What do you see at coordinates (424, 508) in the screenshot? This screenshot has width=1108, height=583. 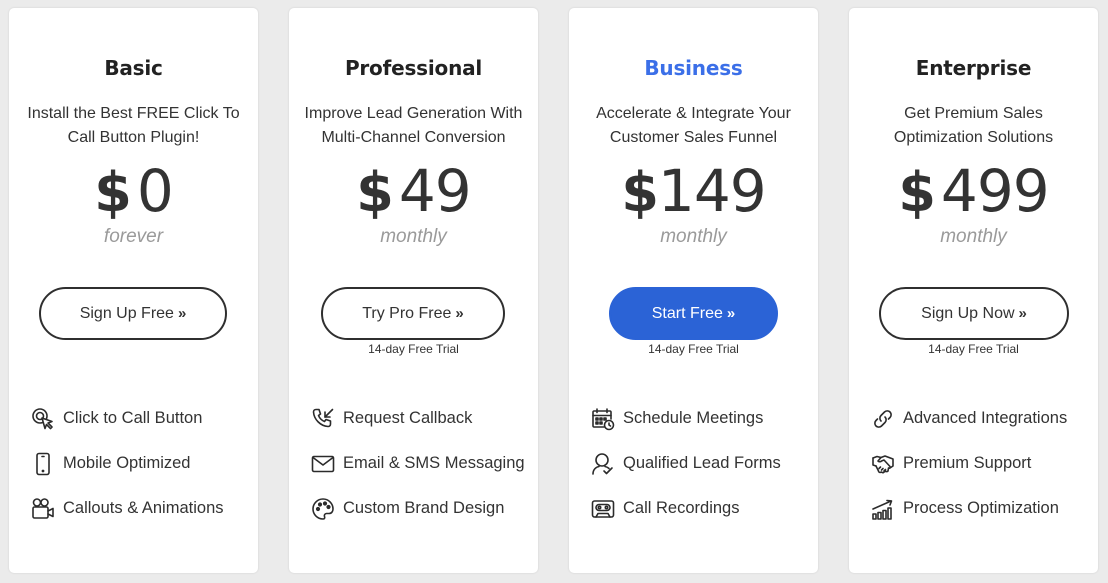 I see `feature-label: Custom Brand Design` at bounding box center [424, 508].